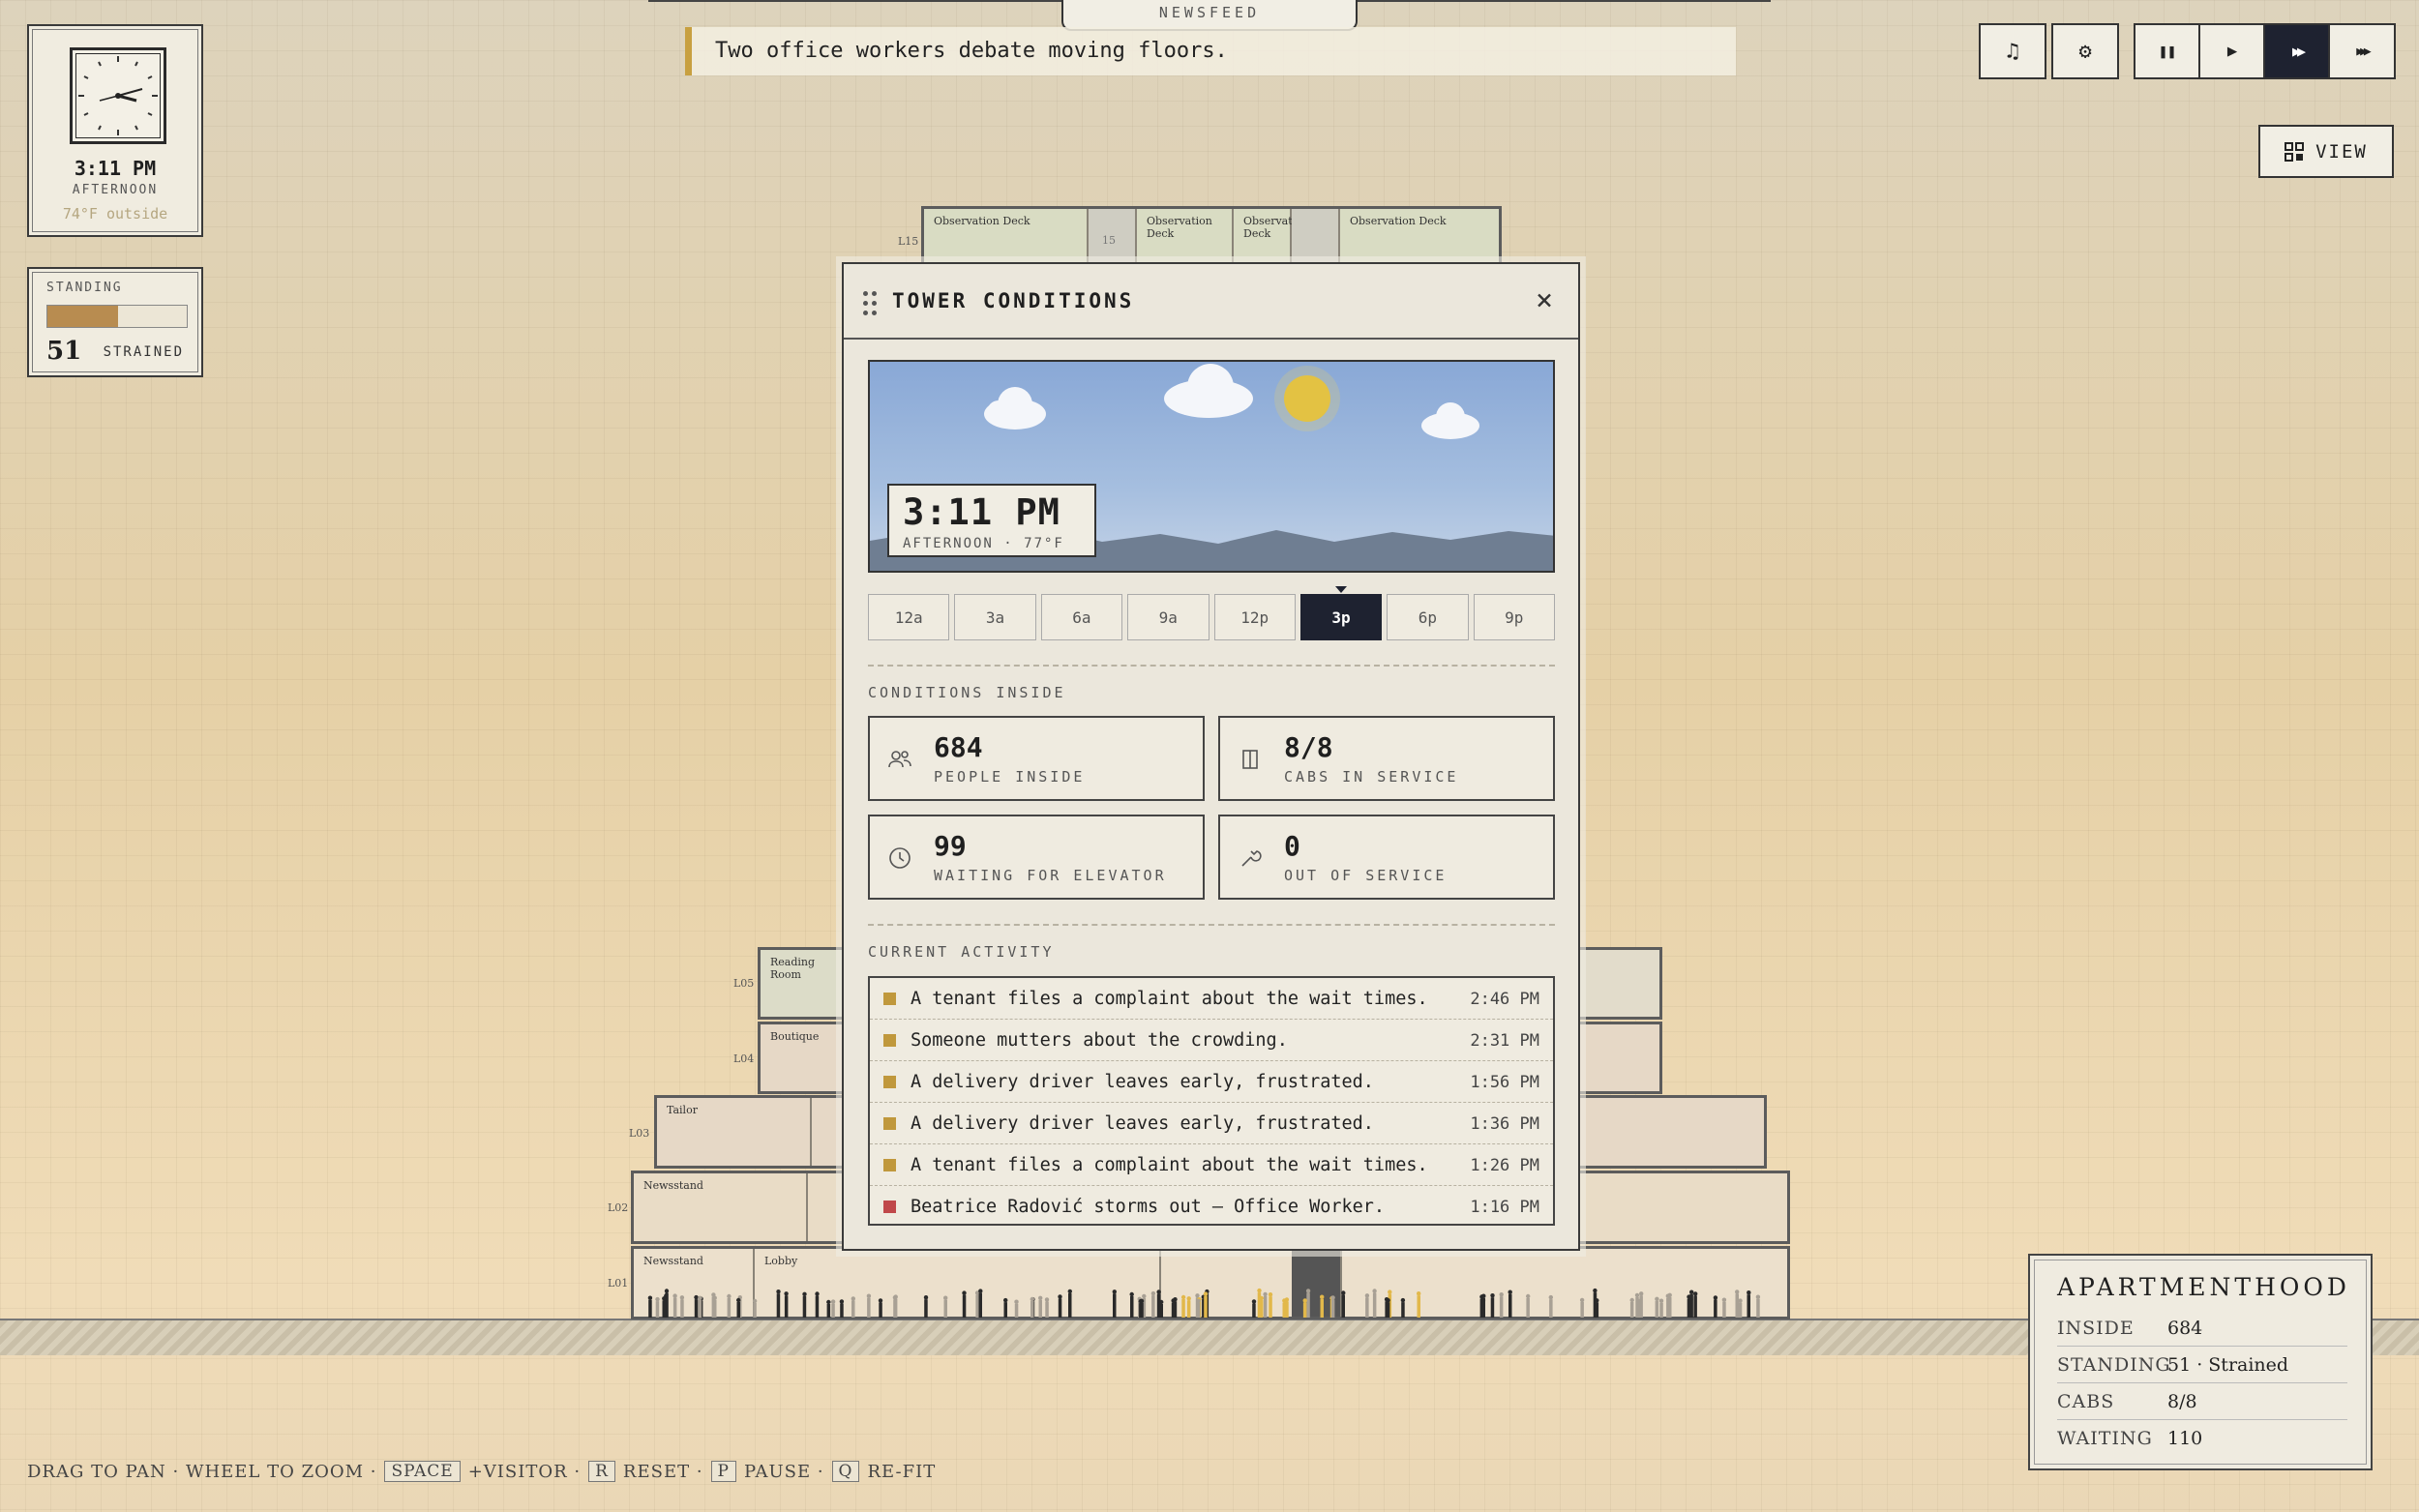 Image resolution: width=2419 pixels, height=1512 pixels. I want to click on stat-people-inside: 684 PEOPLE INSIDE, so click(1037, 758).